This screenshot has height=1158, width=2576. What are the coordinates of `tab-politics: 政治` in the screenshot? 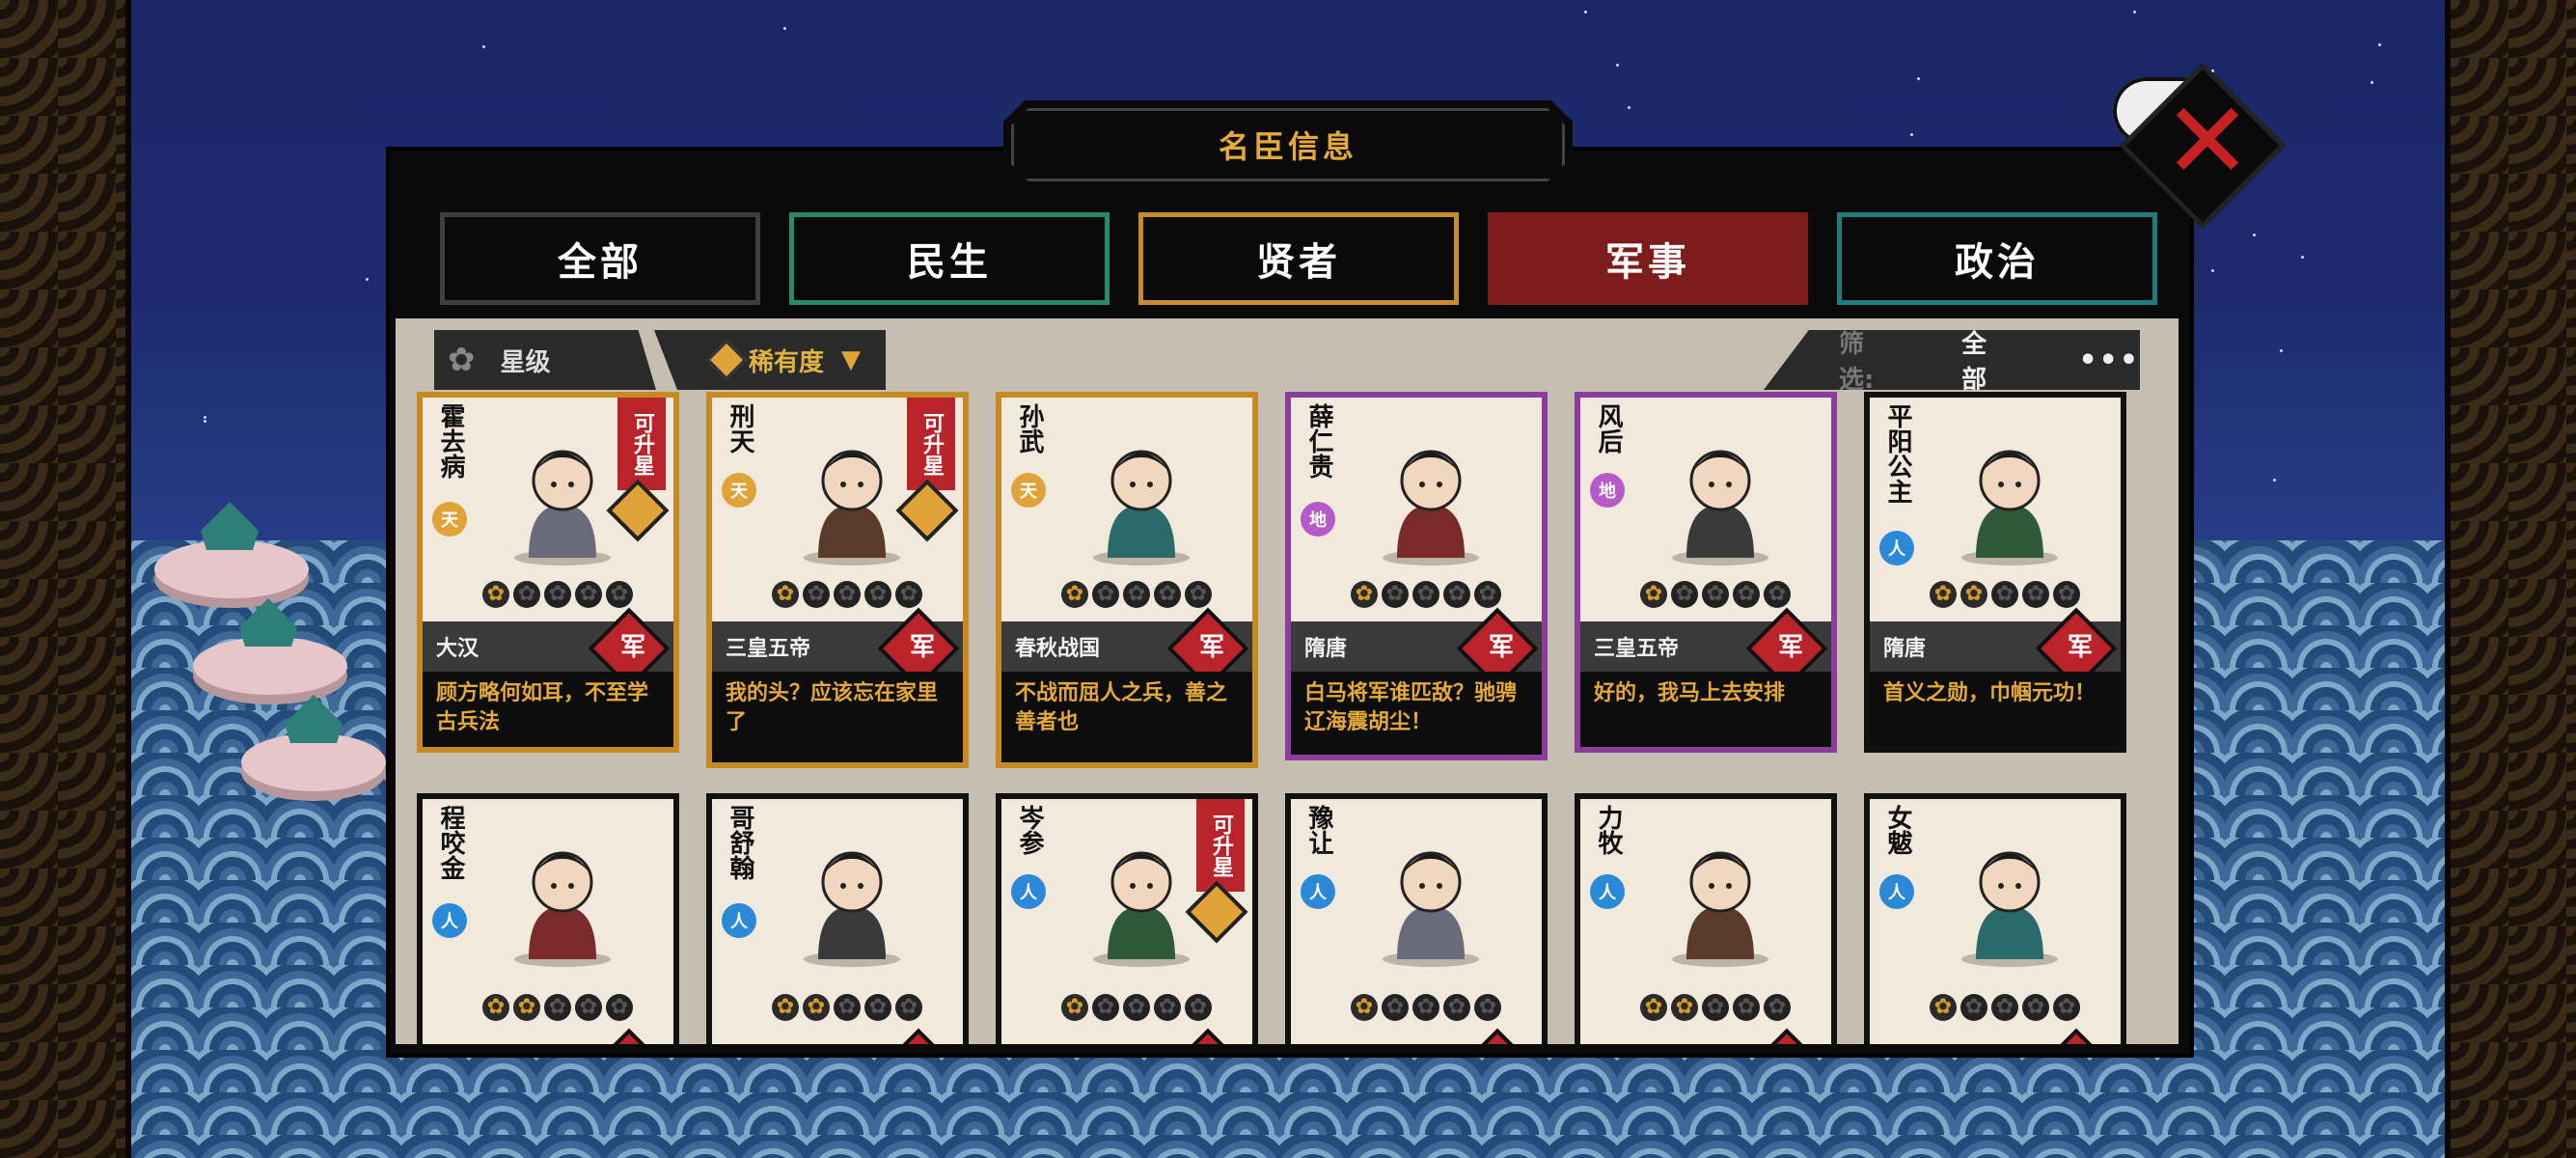 It's located at (1997, 258).